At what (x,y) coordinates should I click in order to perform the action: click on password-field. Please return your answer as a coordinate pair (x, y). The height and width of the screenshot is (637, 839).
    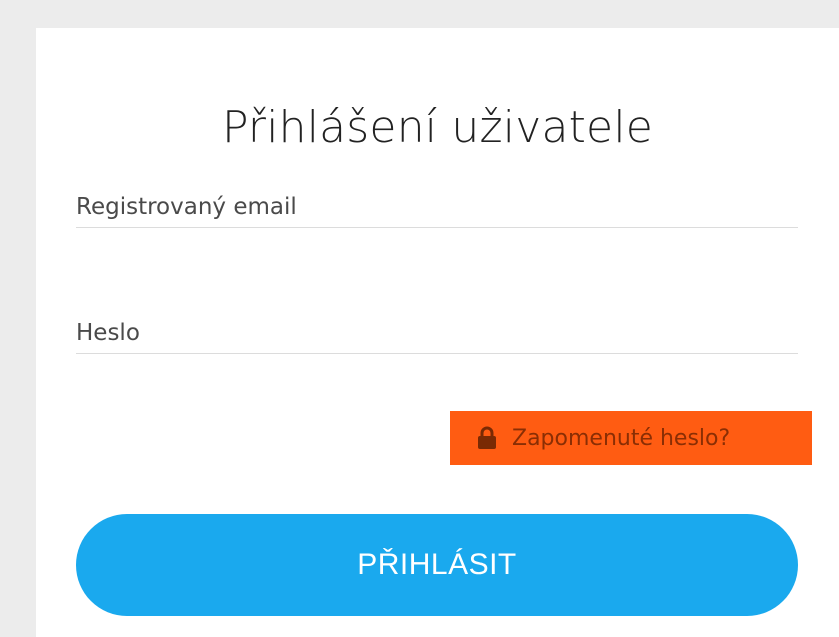
    Looking at the image, I should click on (437, 333).